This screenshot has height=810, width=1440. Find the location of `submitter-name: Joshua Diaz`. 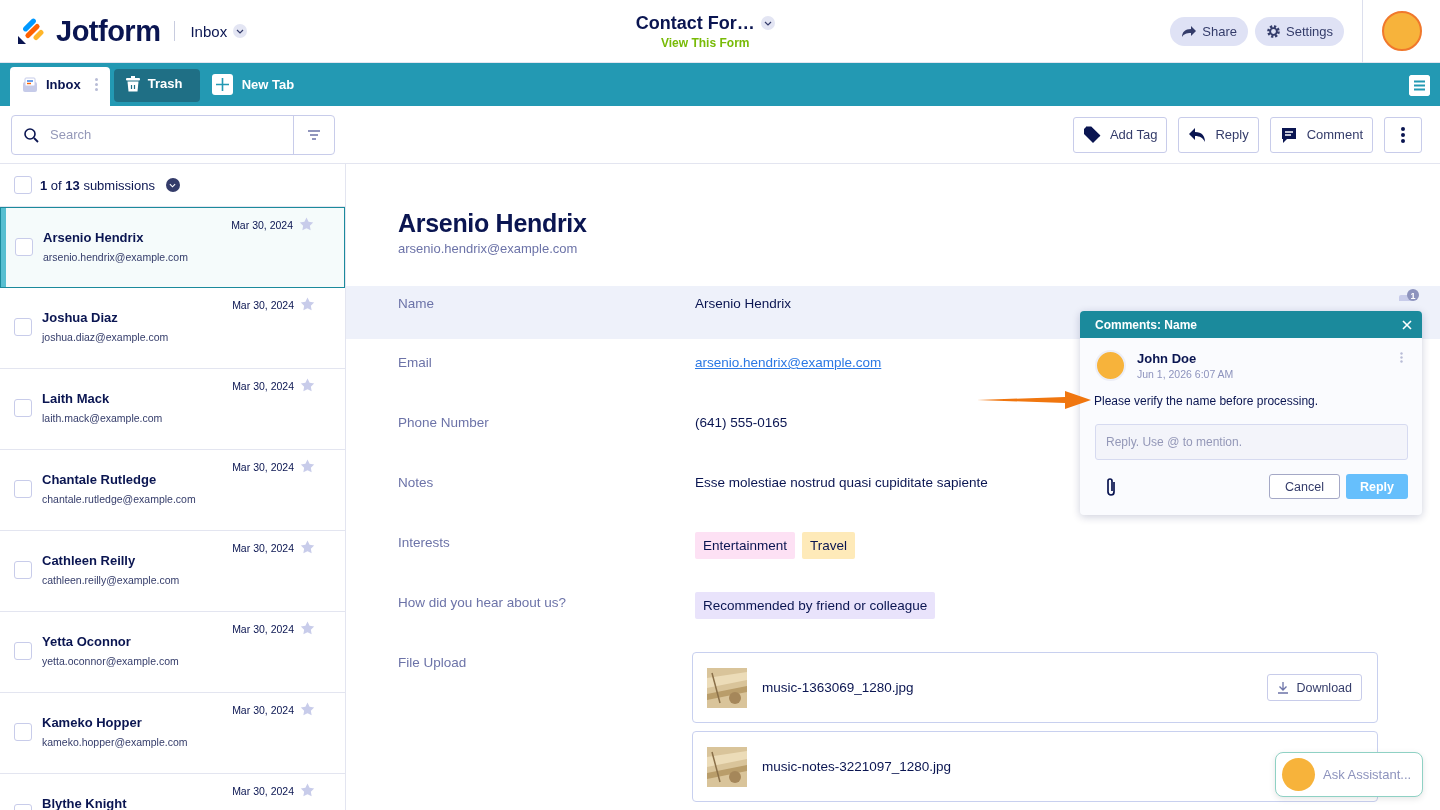

submitter-name: Joshua Diaz is located at coordinates (80, 317).